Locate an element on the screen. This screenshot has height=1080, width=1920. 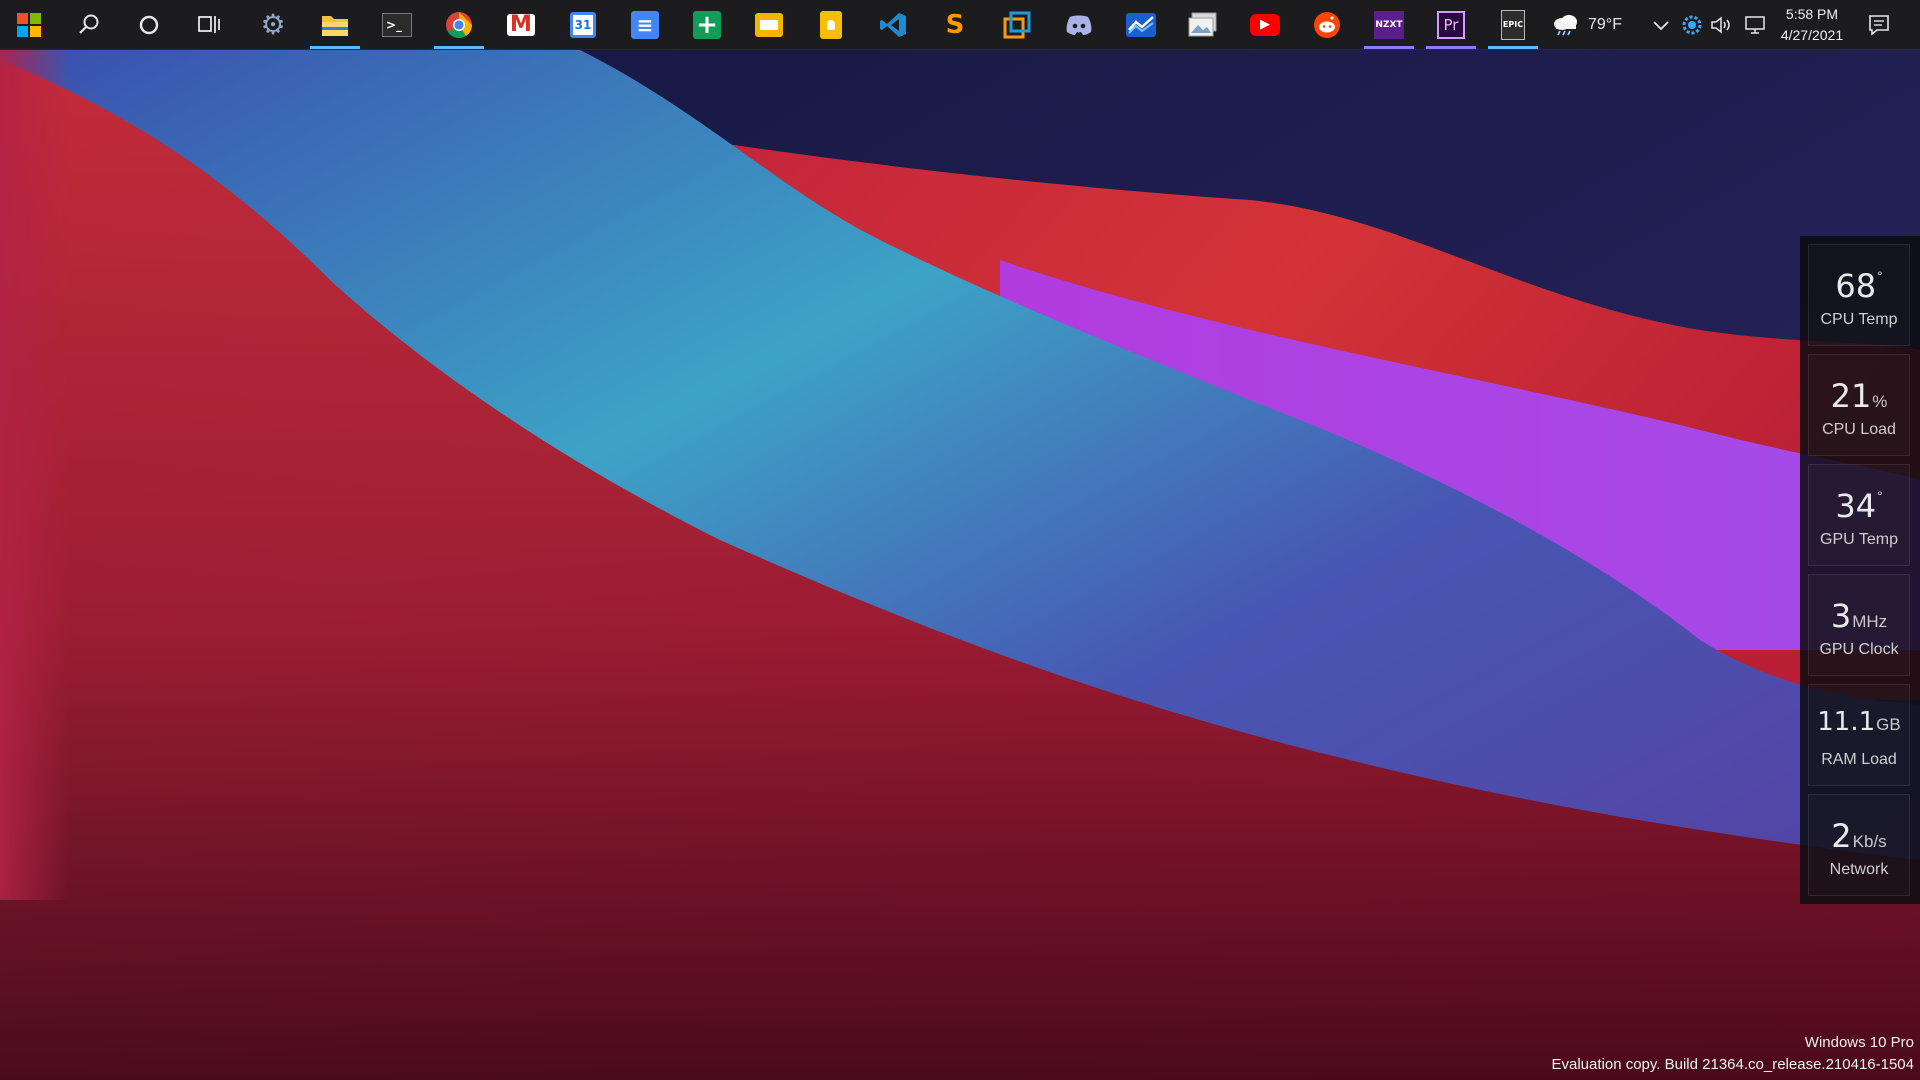
windows-logo-icon is located at coordinates (29, 24).